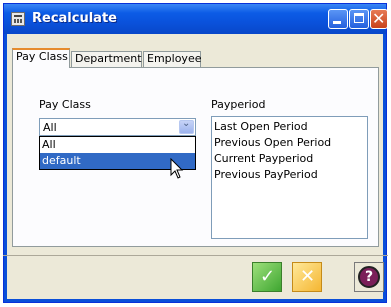  What do you see at coordinates (263, 158) in the screenshot?
I see `list-item: Current Payperiod` at bounding box center [263, 158].